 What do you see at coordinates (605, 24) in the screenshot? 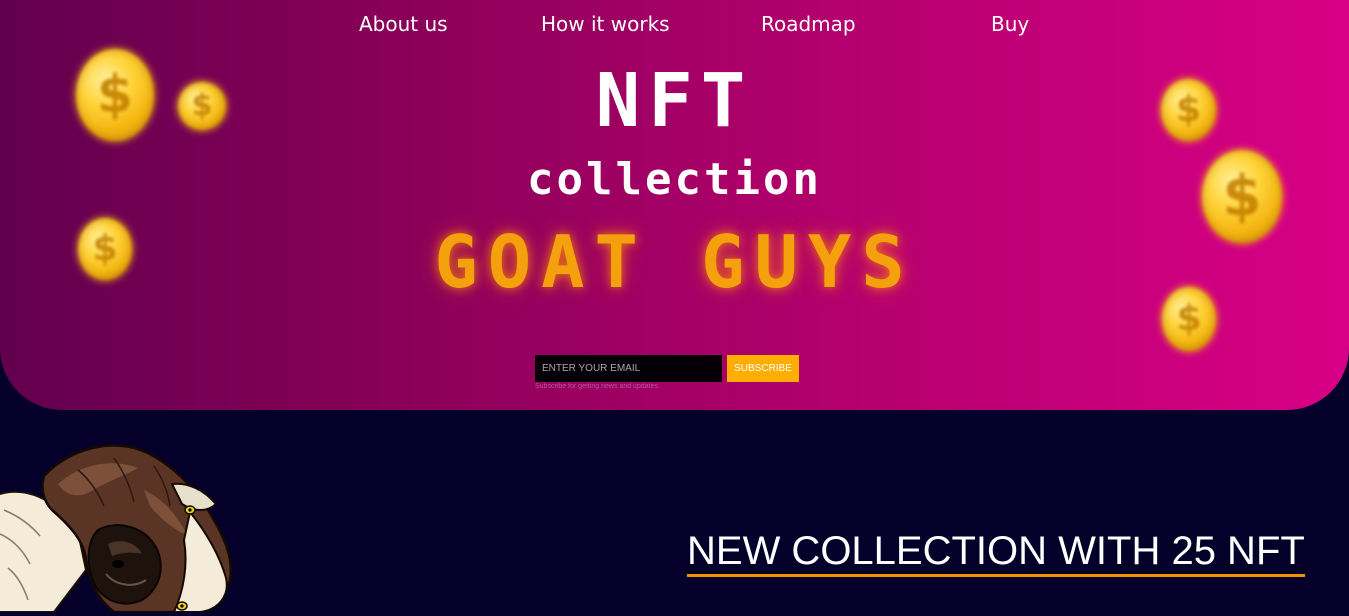
I see `nav-item-how-it-works: How it works` at bounding box center [605, 24].